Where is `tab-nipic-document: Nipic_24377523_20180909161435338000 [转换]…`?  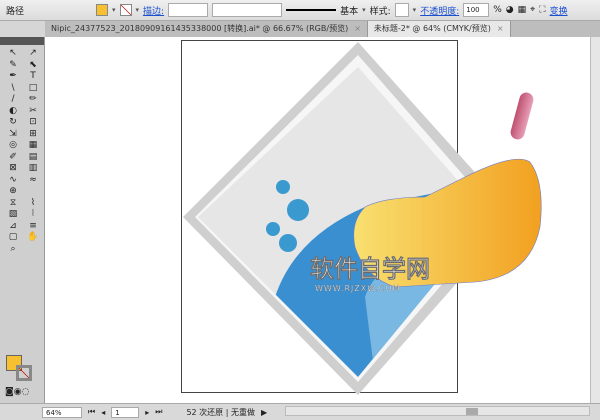
tab-nipic-document: Nipic_24377523_20180909161435338000 [转换]… is located at coordinates (206, 29).